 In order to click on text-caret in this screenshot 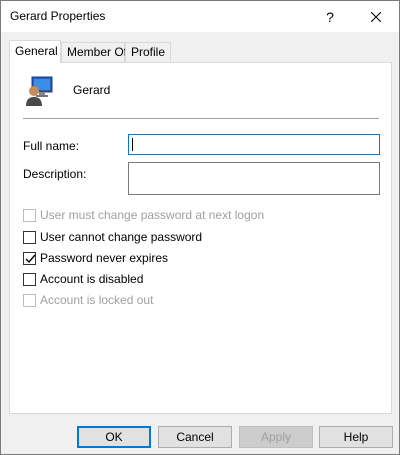, I will do `click(132, 144)`.